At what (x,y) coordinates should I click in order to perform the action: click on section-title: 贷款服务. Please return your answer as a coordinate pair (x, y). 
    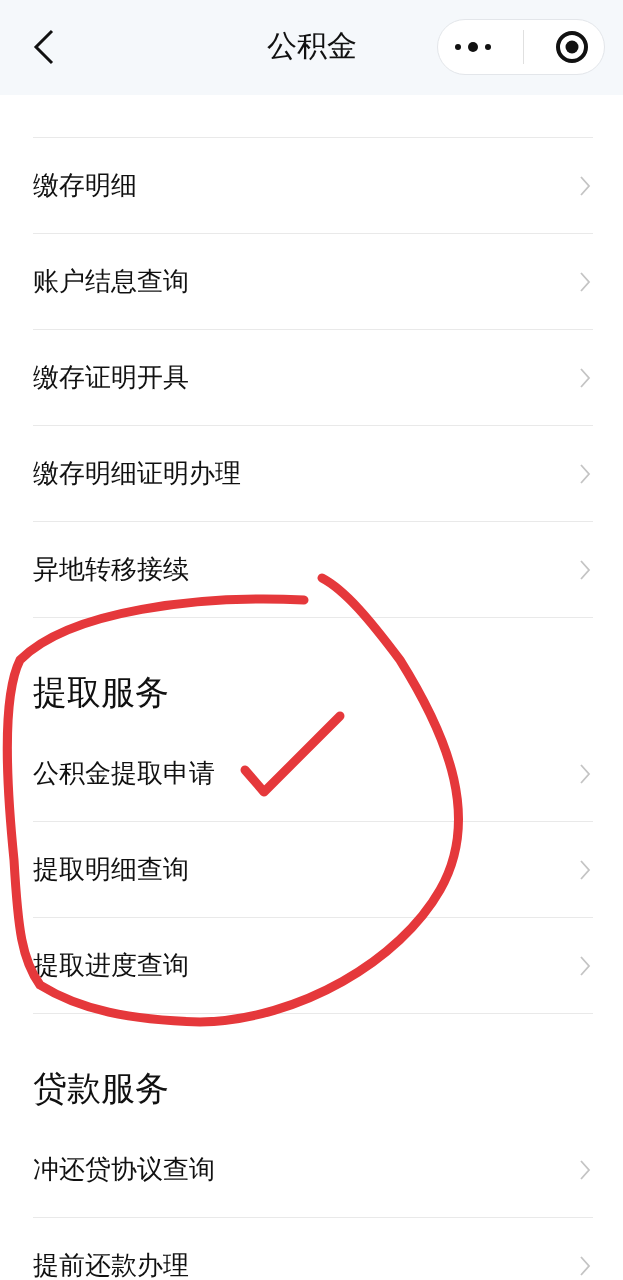
    Looking at the image, I should click on (101, 1088).